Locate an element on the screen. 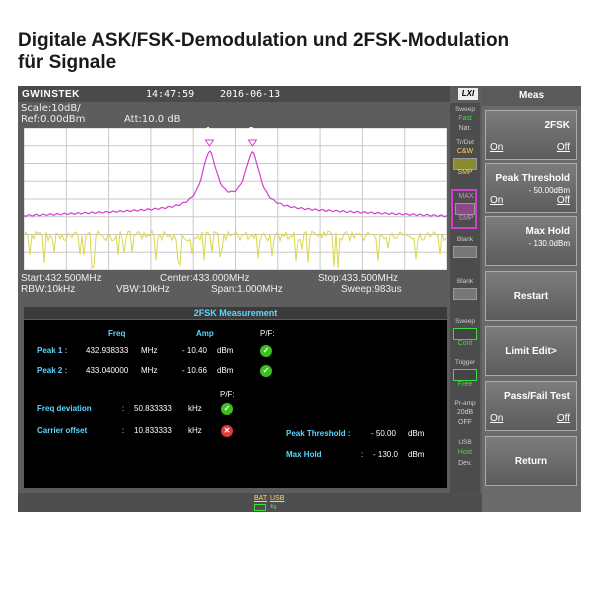  trace4-blank: Blank is located at coordinates (465, 281).